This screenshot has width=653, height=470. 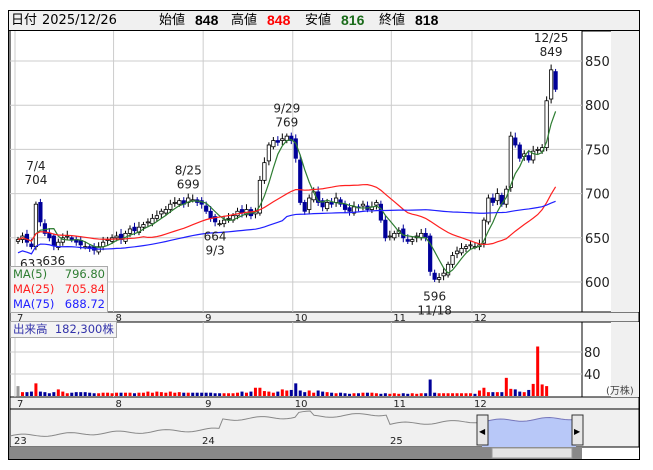 What do you see at coordinates (597, 239) in the screenshot?
I see `price-tick-label: 650` at bounding box center [597, 239].